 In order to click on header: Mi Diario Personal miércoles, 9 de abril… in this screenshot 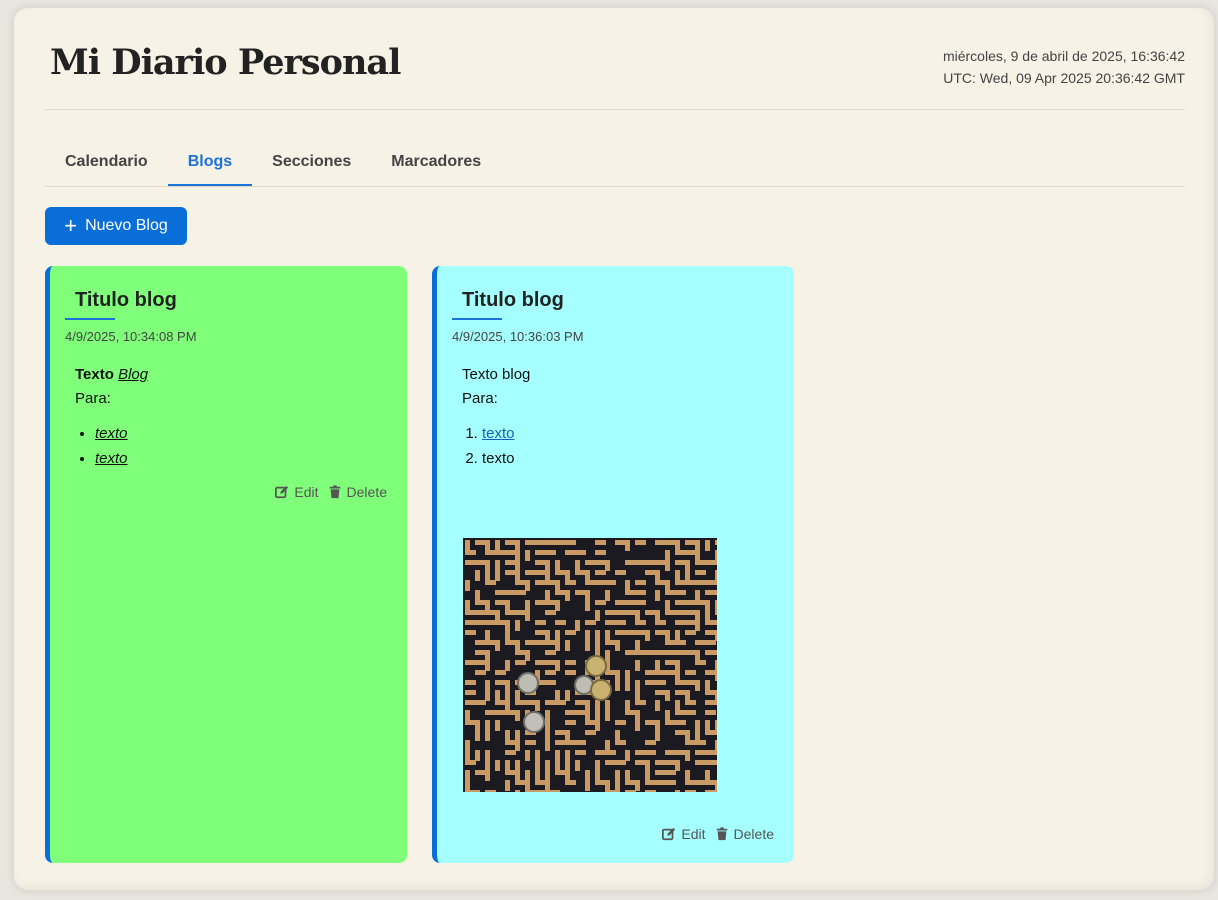, I will do `click(615, 59)`.